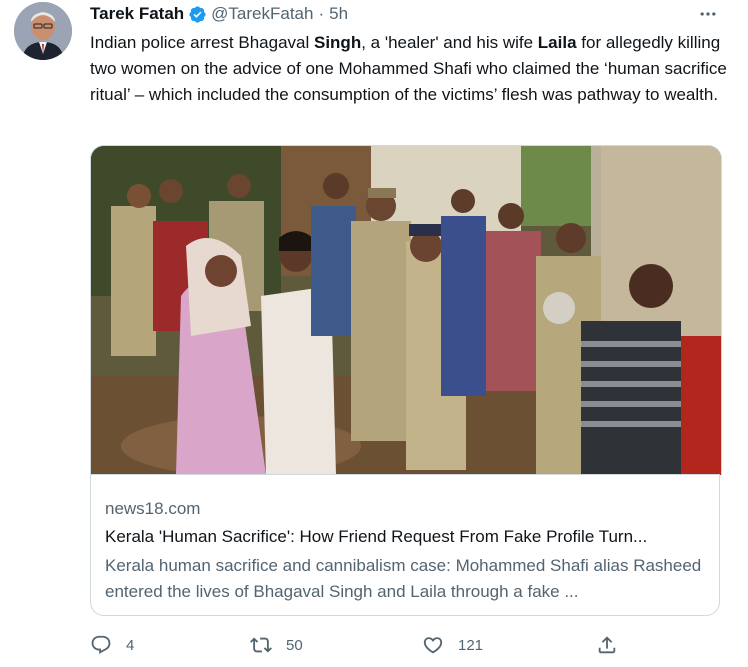 Image resolution: width=748 pixels, height=667 pixels. Describe the element at coordinates (202, 42) in the screenshot. I see `tweet-text-segment: Indian police arrest Bhagaval` at that location.